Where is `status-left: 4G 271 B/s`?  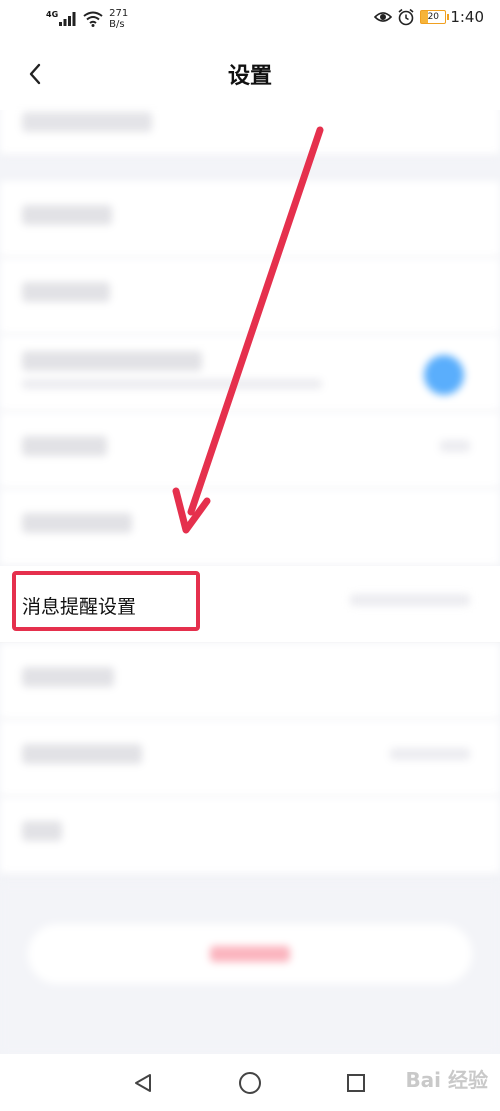 status-left: 4G 271 B/s is located at coordinates (87, 19).